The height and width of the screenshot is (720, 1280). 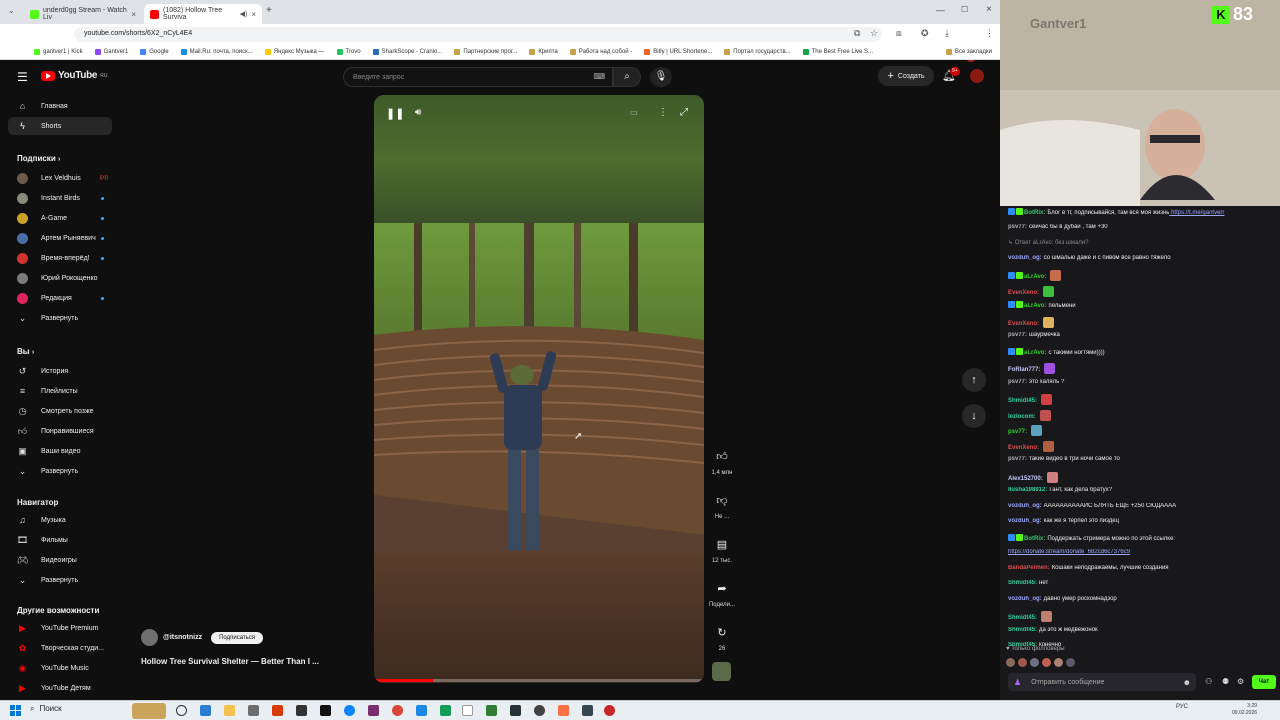 What do you see at coordinates (181, 710) in the screenshot?
I see `task-view-icon` at bounding box center [181, 710].